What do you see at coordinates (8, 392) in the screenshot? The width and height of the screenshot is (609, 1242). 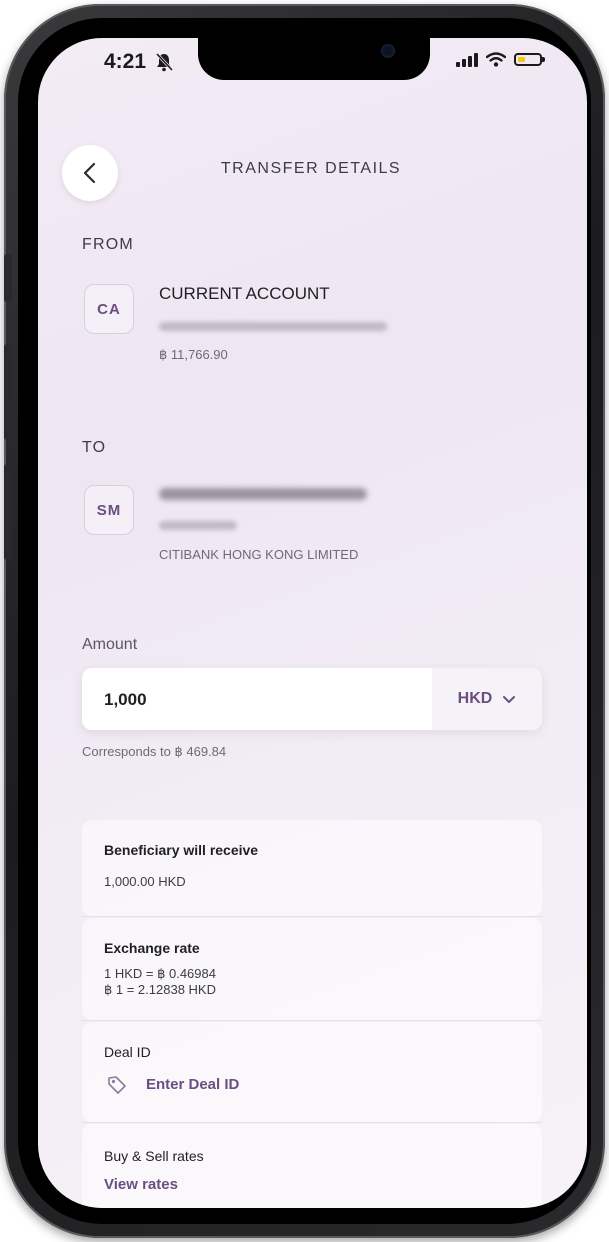 I see `volume-up-button` at bounding box center [8, 392].